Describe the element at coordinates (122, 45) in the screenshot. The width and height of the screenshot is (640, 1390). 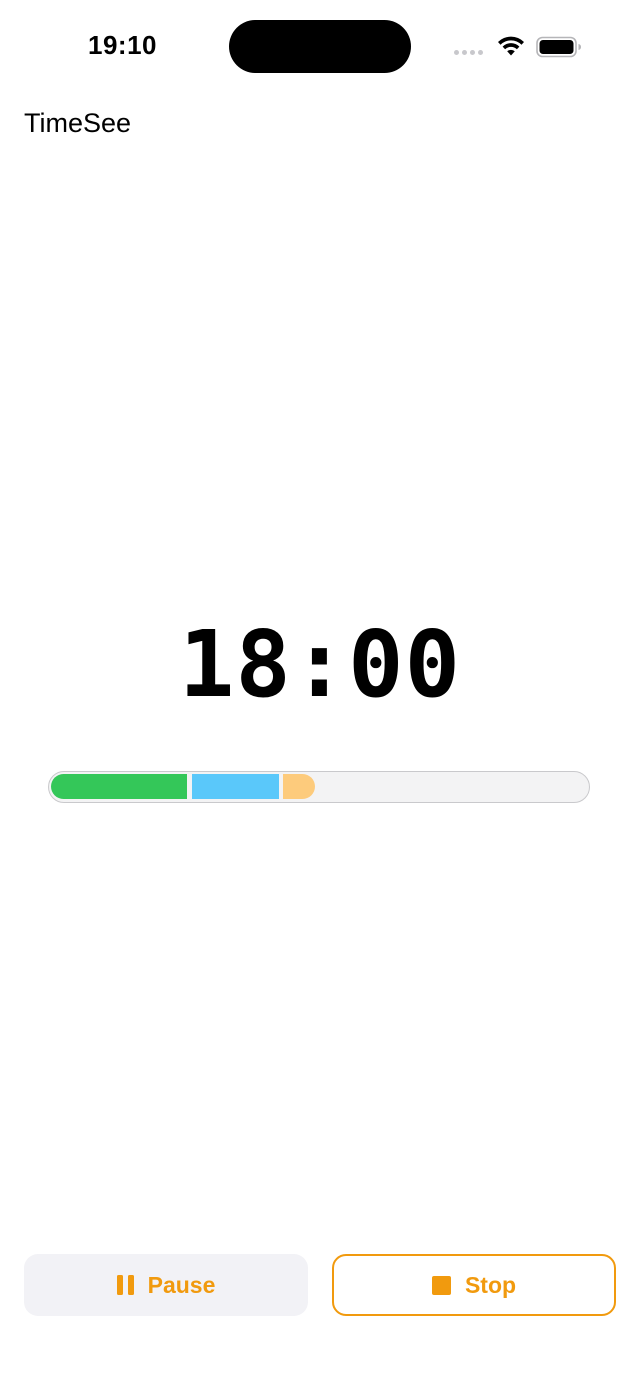
I see `status-time: 19:10` at that location.